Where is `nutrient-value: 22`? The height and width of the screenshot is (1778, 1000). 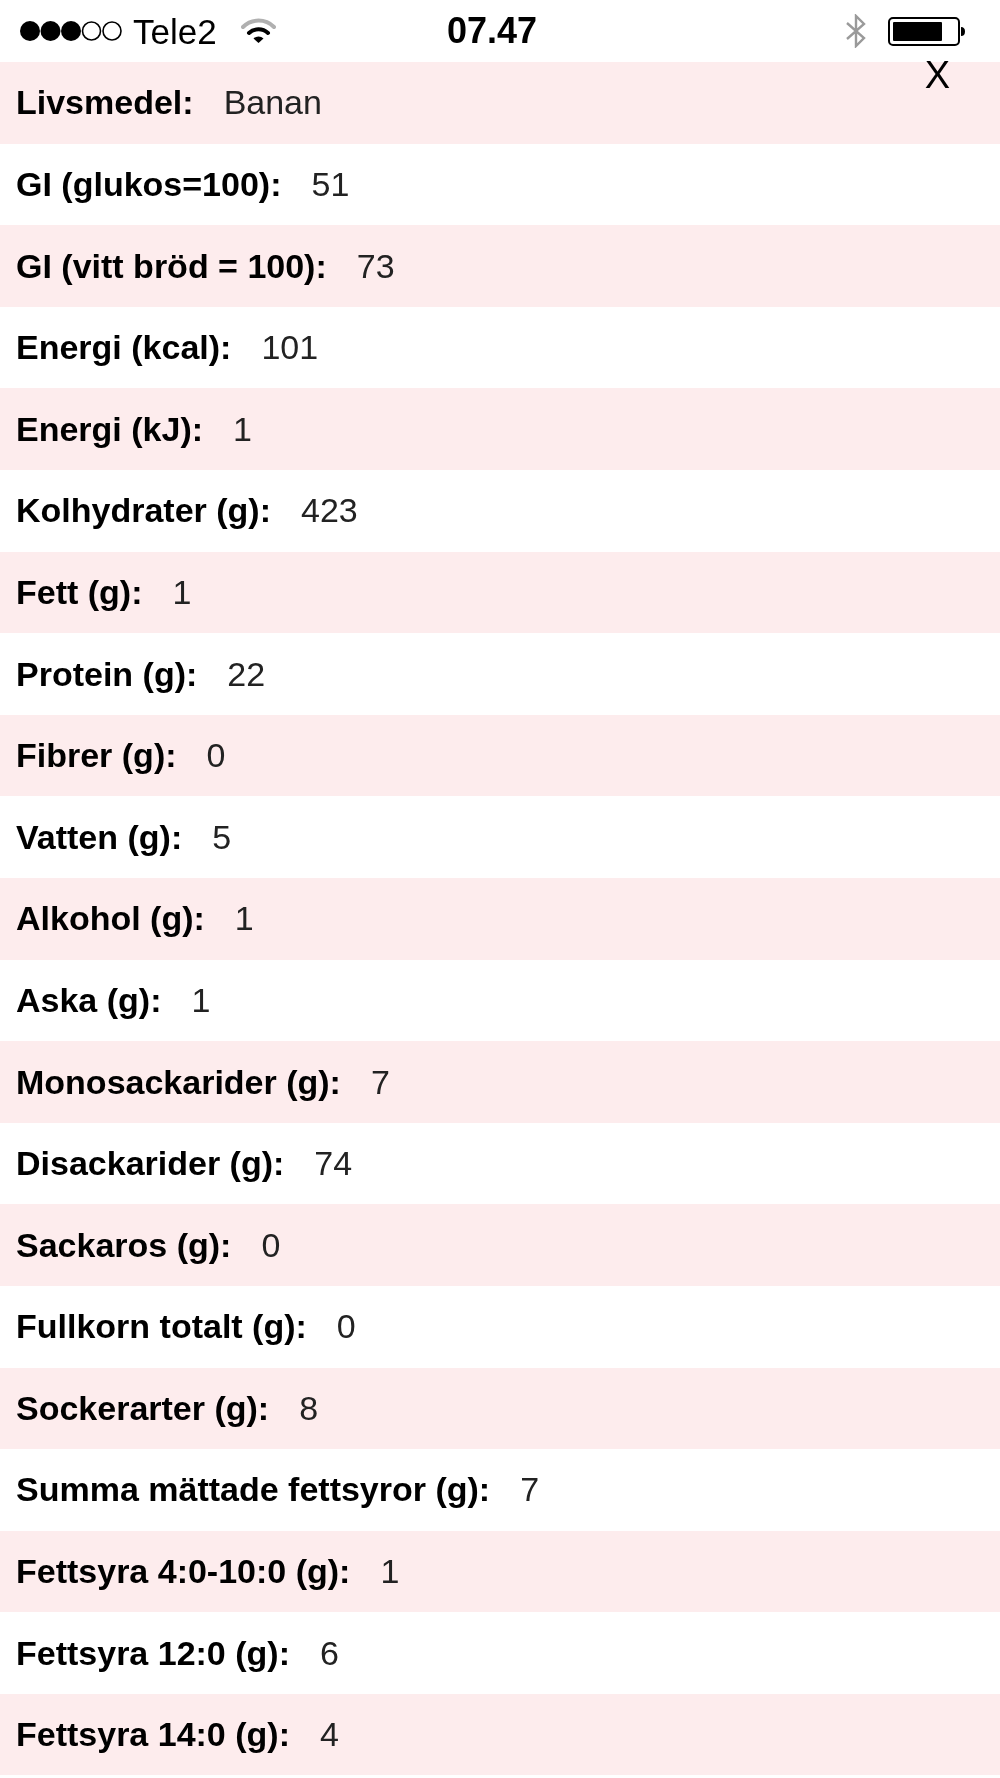 nutrient-value: 22 is located at coordinates (246, 674).